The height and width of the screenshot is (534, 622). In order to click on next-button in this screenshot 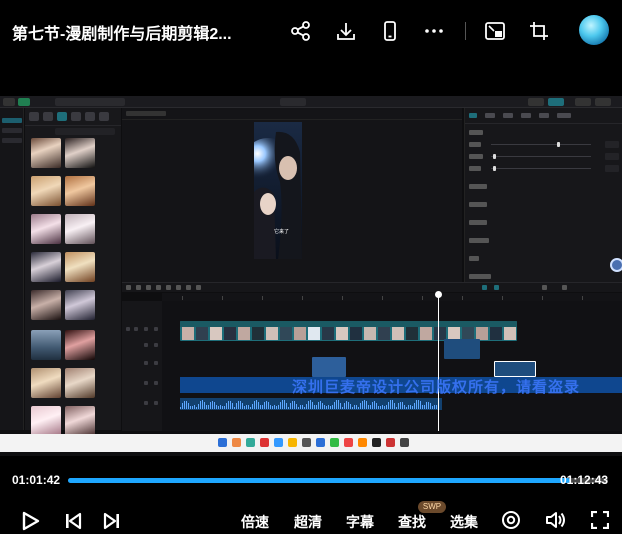, I will do `click(112, 521)`.